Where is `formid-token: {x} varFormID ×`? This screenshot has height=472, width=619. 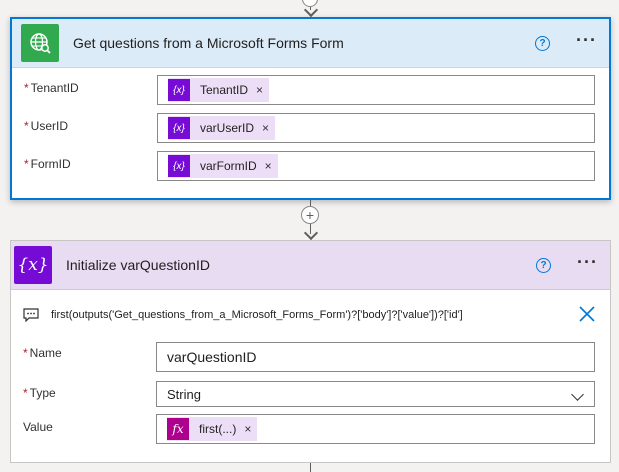
formid-token: {x} varFormID × is located at coordinates (223, 166).